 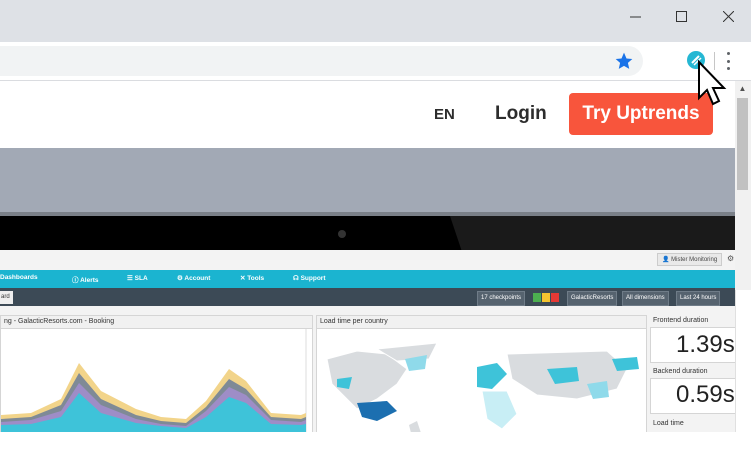 I want to click on menu-label: Tools, so click(x=256, y=278).